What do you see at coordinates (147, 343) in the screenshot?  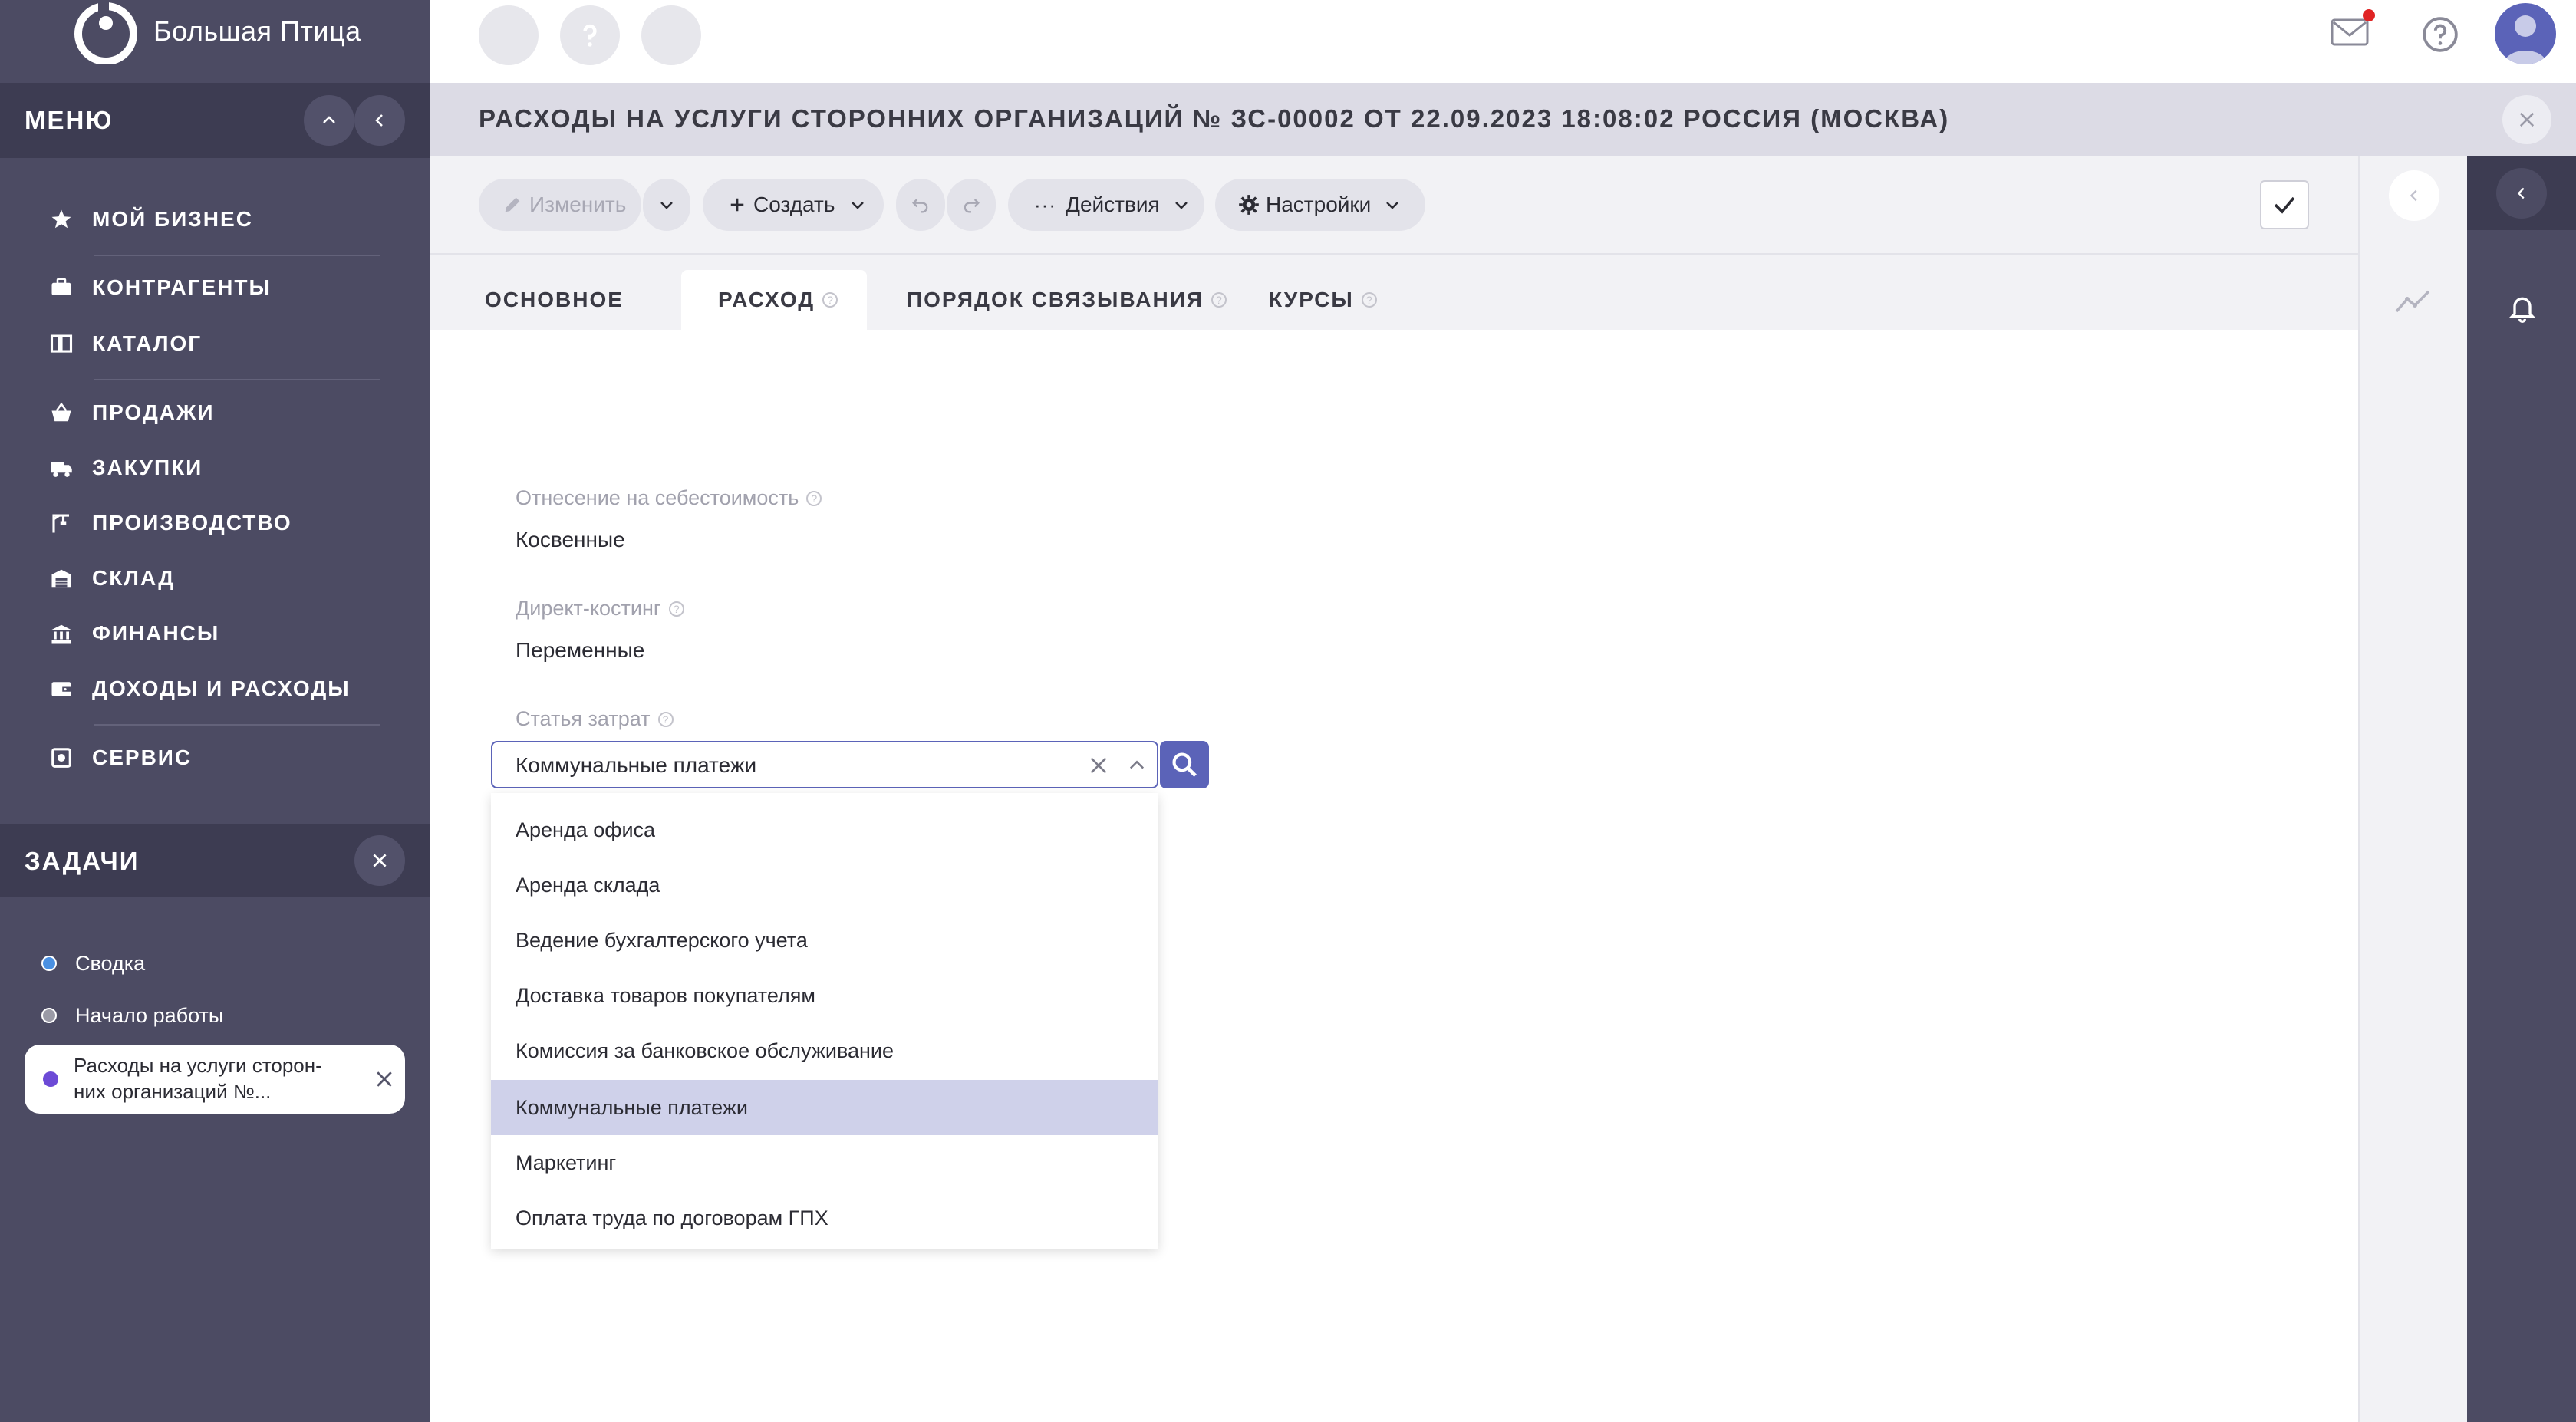 I see `sidebar-item-label: КАТАЛОГ` at bounding box center [147, 343].